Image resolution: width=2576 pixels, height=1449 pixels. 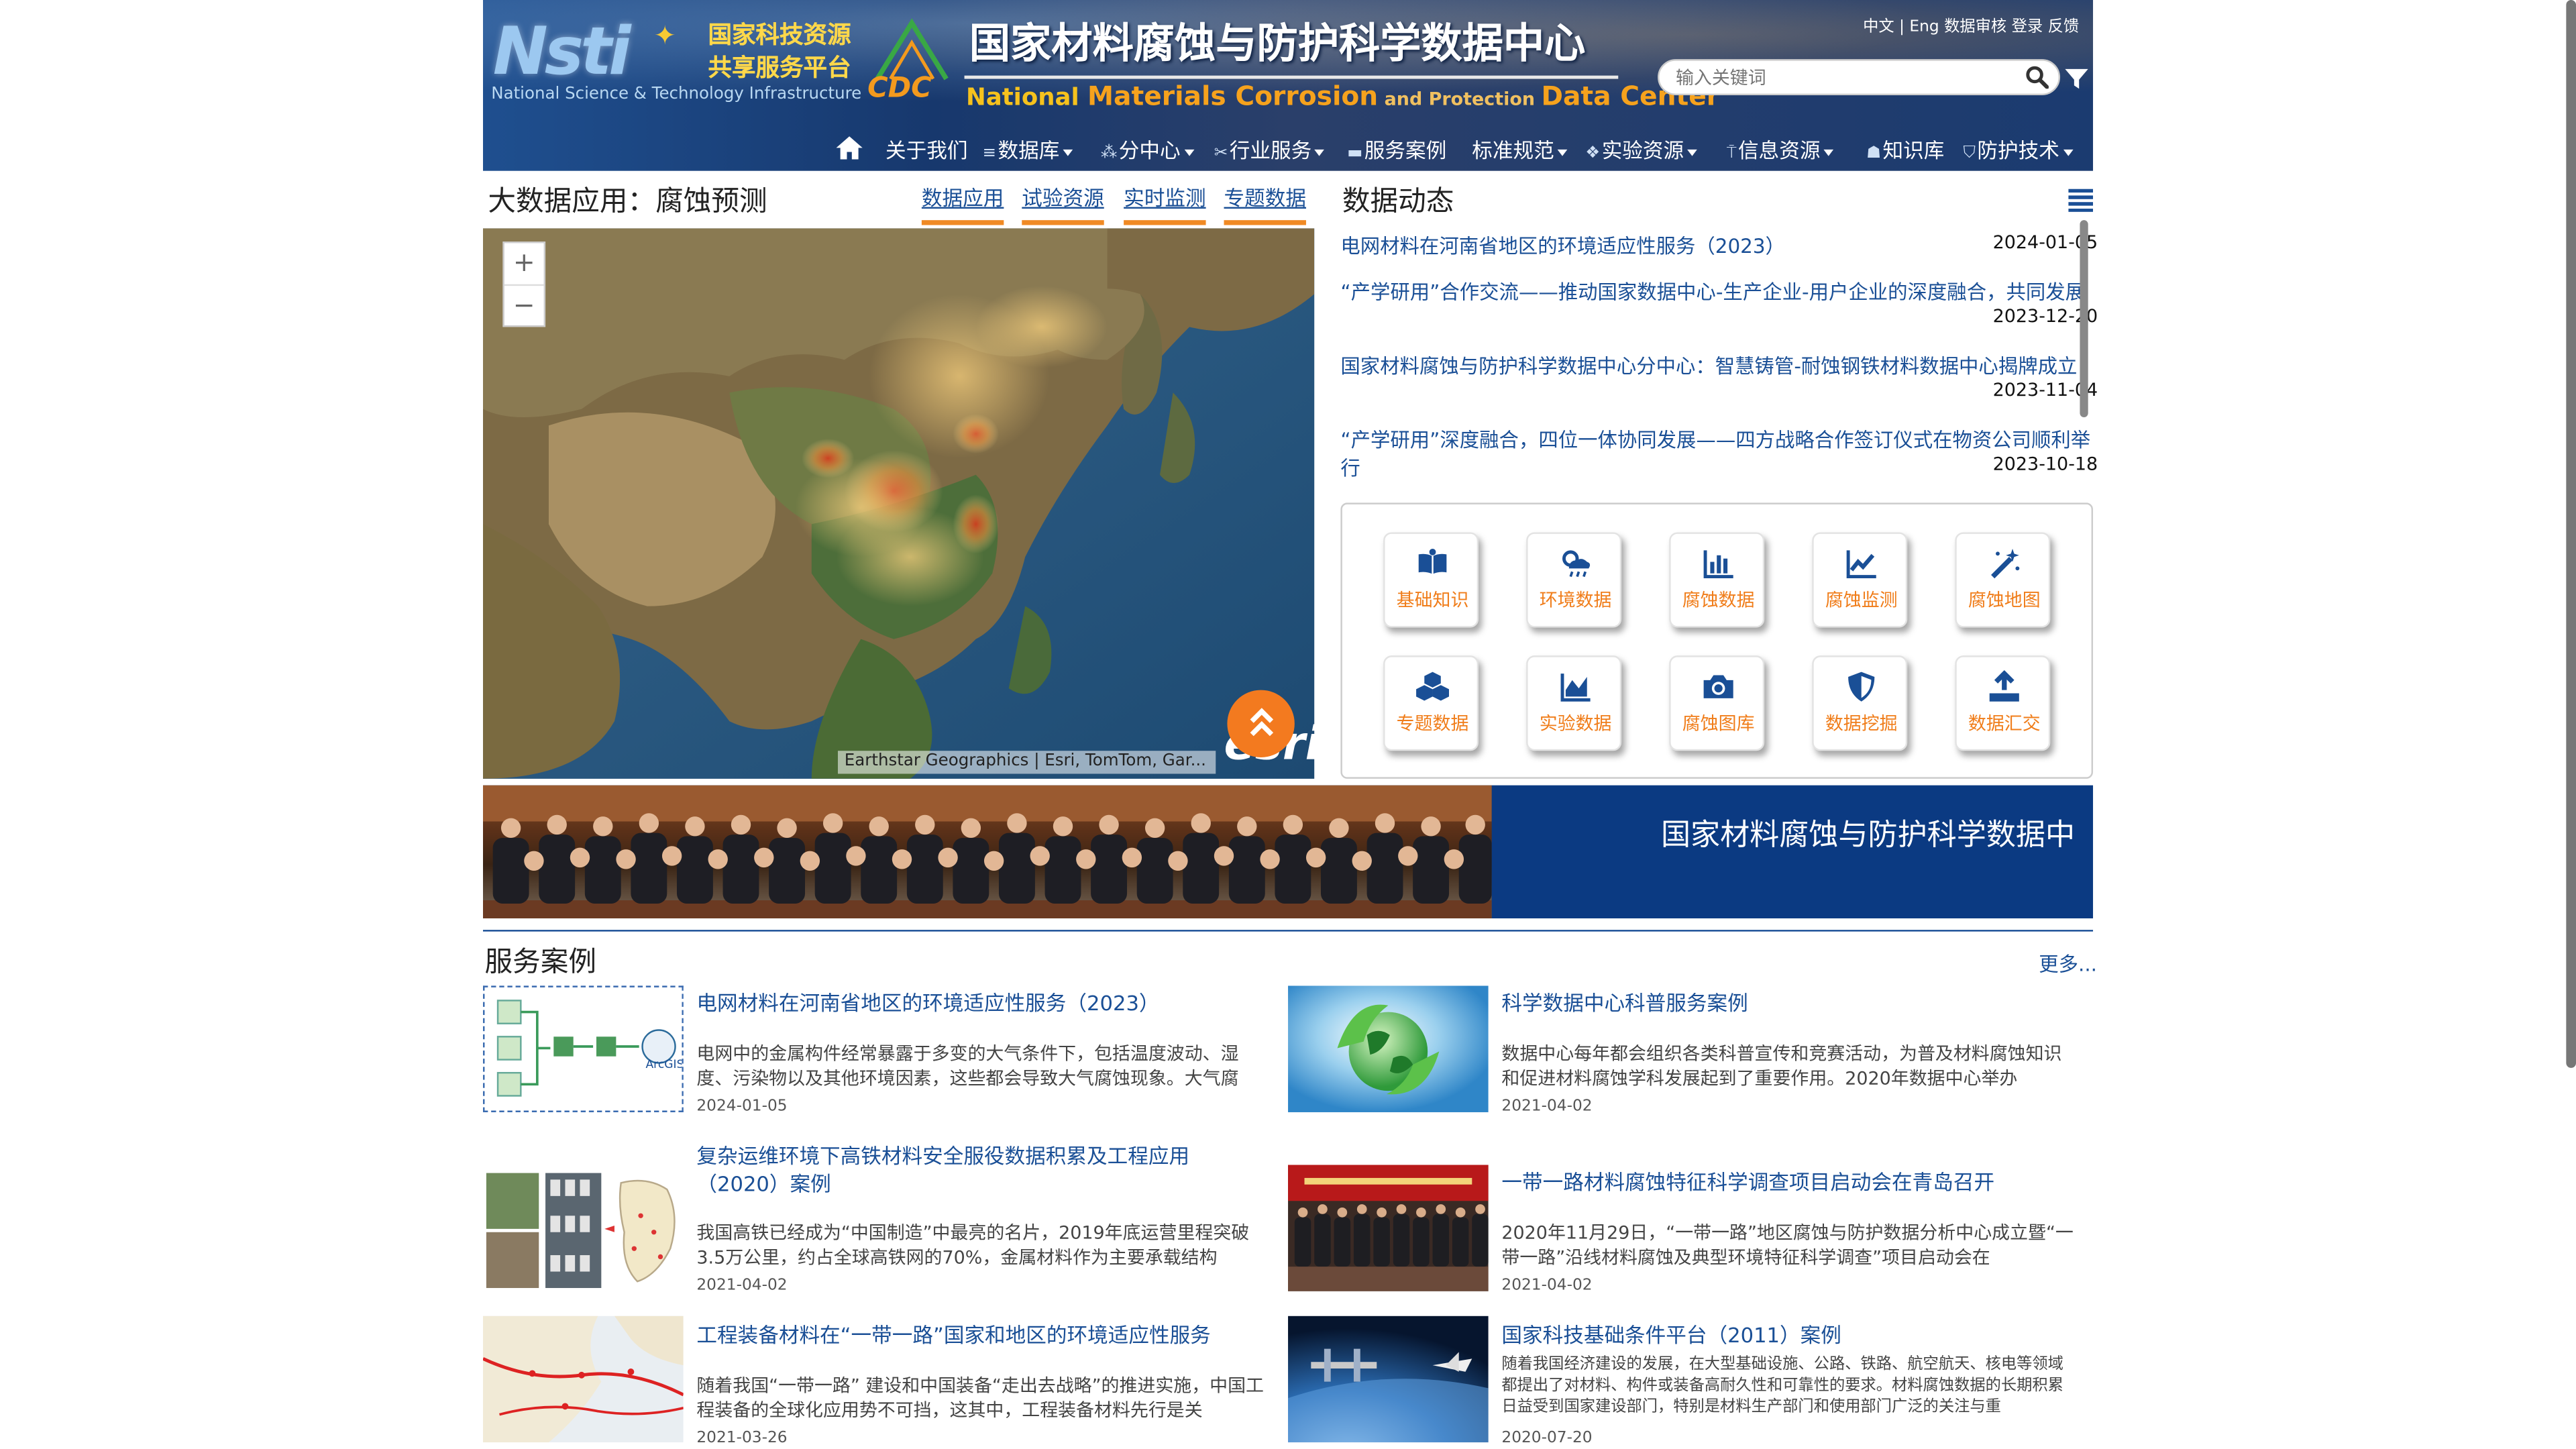 What do you see at coordinates (2064, 27) in the screenshot?
I see `feedback-link: 反馈` at bounding box center [2064, 27].